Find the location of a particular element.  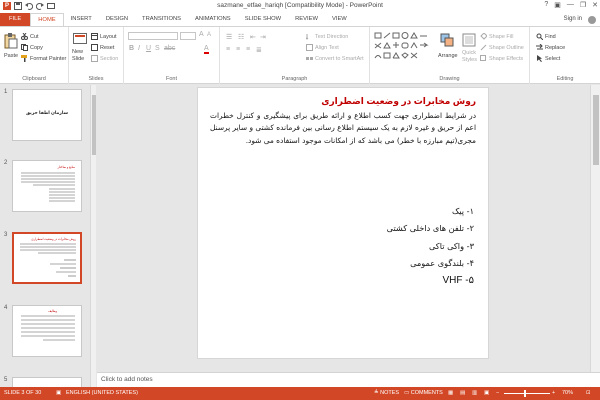

grow-font-icon: A is located at coordinates (201, 34).